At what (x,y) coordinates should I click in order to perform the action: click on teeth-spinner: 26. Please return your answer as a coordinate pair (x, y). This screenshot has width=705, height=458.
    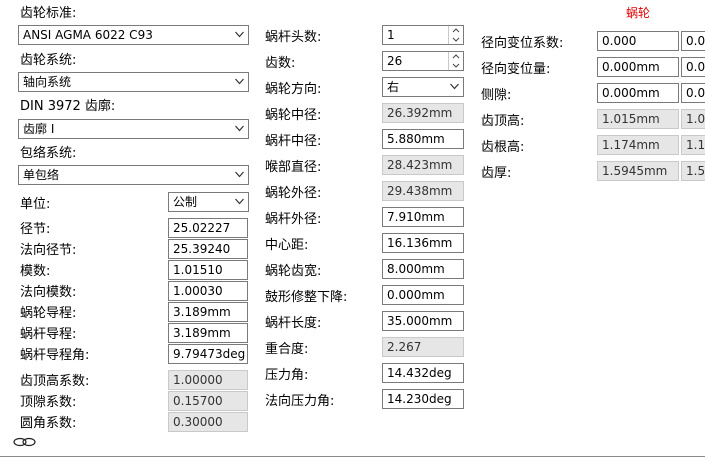
    Looking at the image, I should click on (423, 61).